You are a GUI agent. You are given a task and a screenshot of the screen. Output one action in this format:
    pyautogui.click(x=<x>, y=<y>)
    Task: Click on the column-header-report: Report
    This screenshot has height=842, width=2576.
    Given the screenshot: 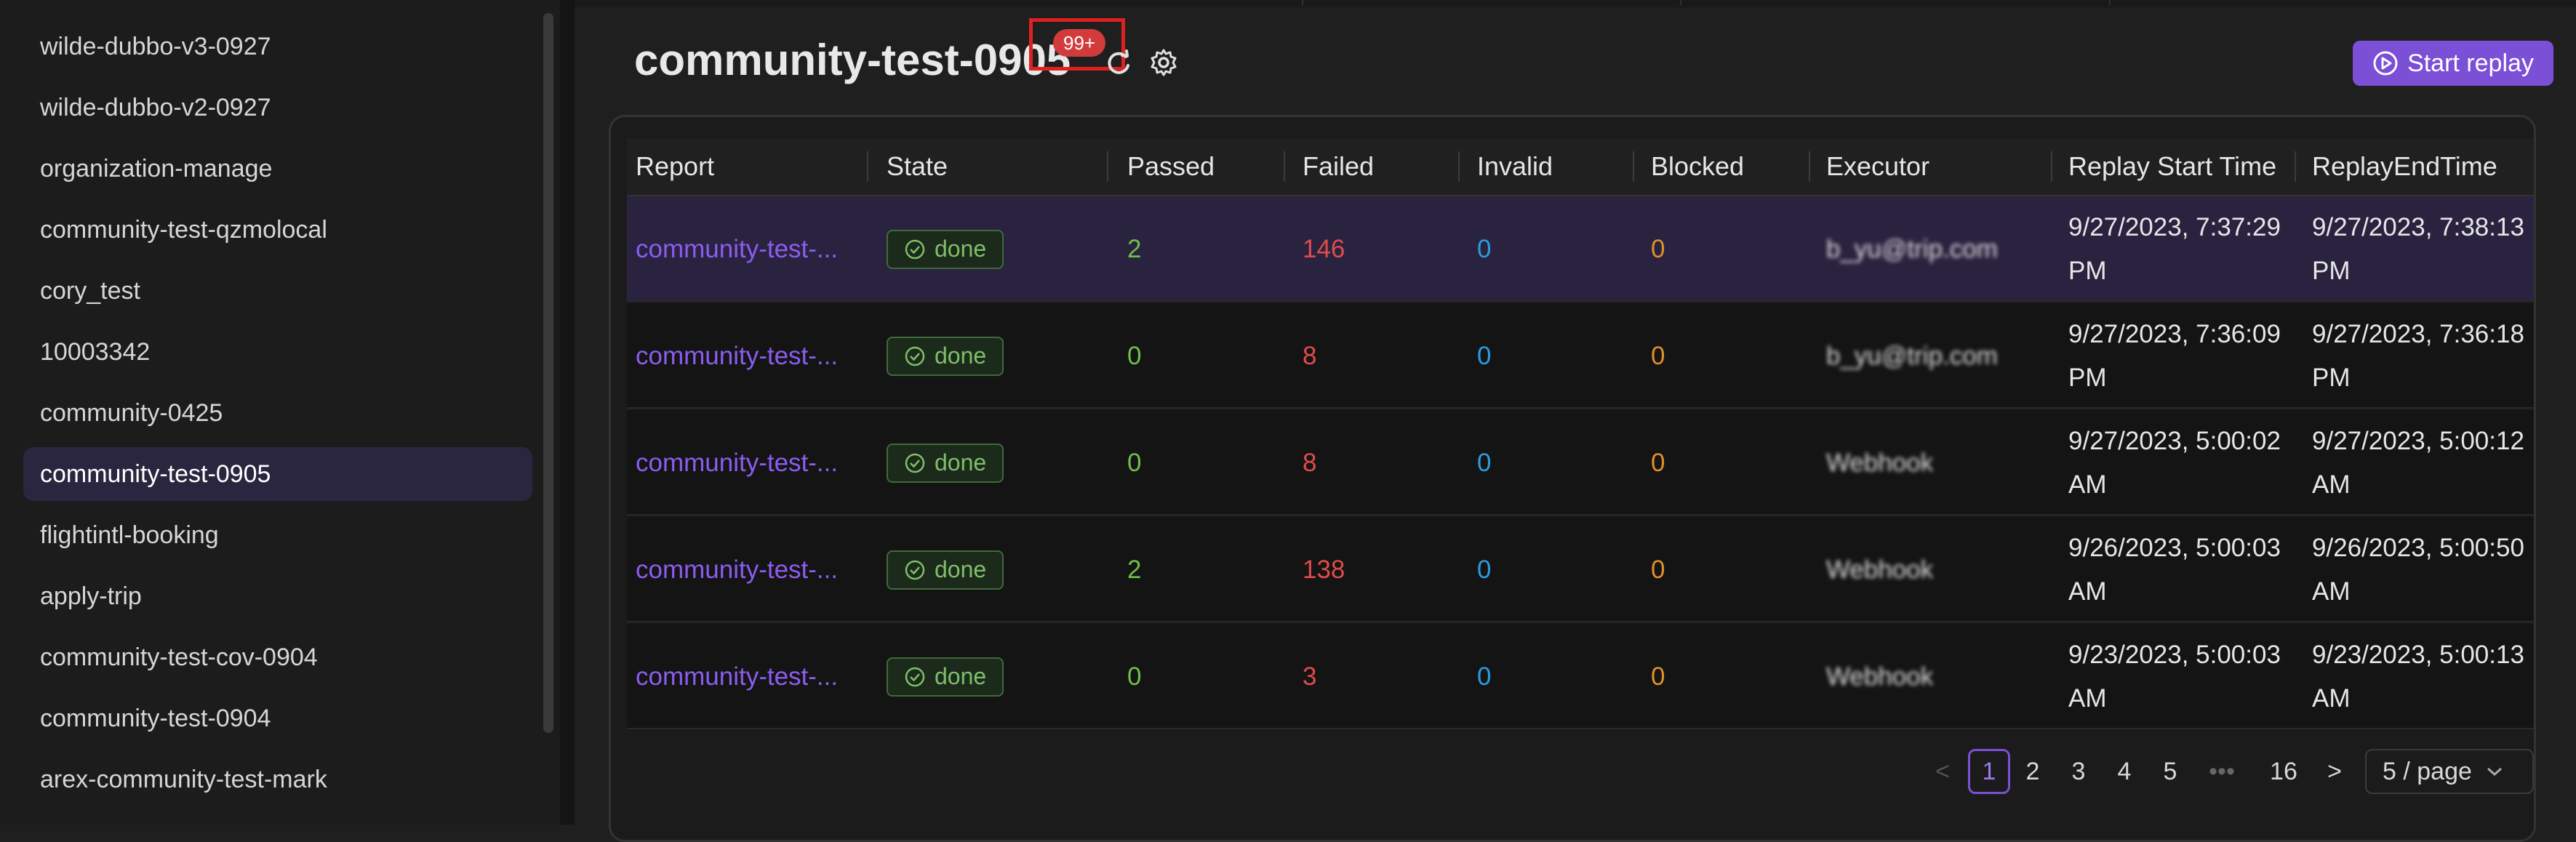 What is the action you would take?
    pyautogui.click(x=675, y=166)
    